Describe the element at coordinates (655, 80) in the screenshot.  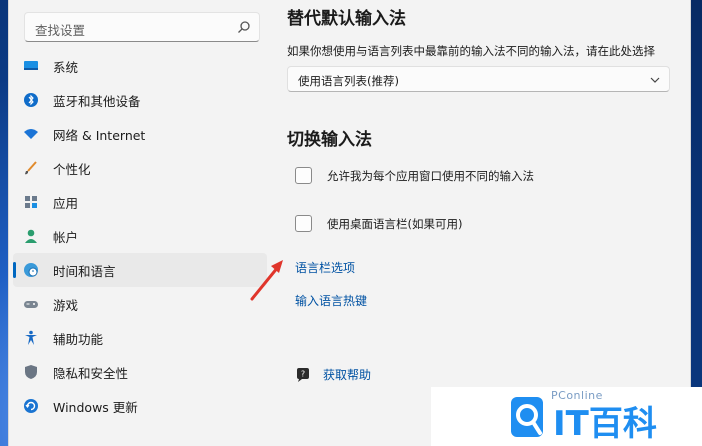
I see `chevron-down-icon` at that location.